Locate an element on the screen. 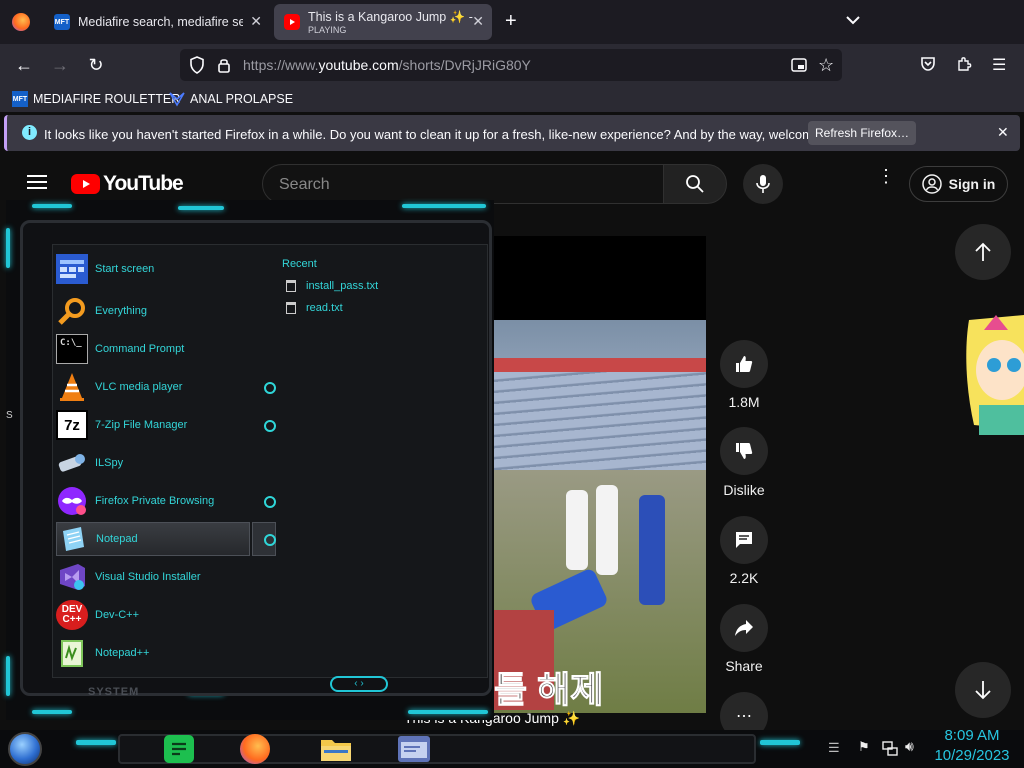 The width and height of the screenshot is (1024, 768). recent-file-name: read.txt is located at coordinates (324, 308).